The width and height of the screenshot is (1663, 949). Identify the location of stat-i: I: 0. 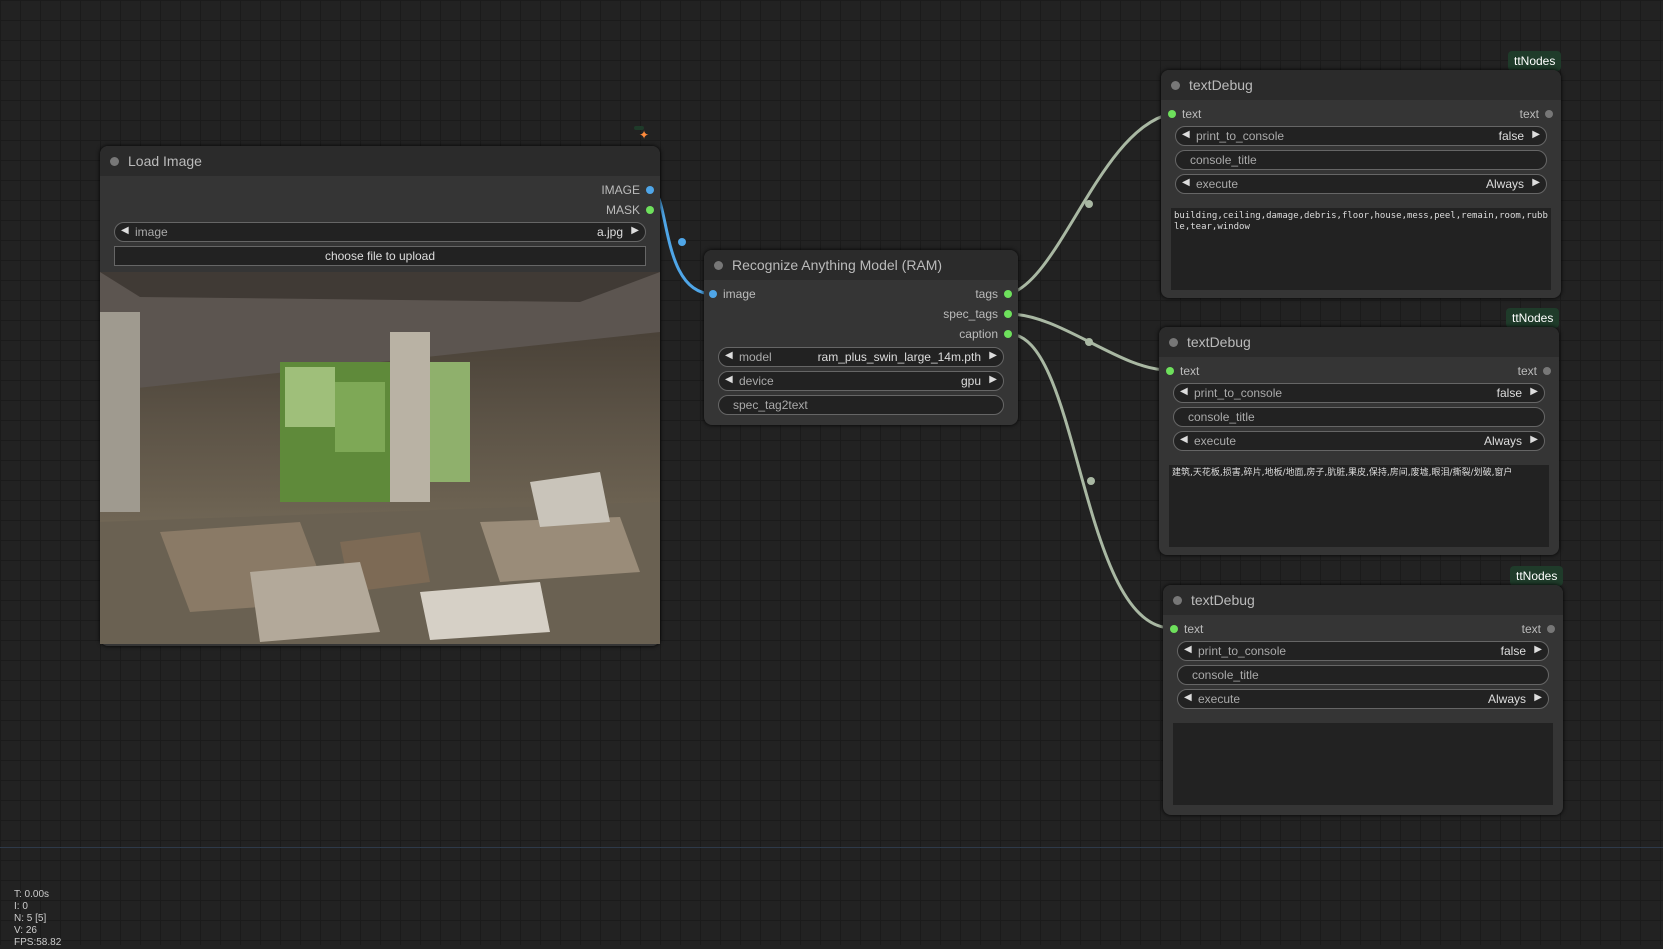
(21, 906).